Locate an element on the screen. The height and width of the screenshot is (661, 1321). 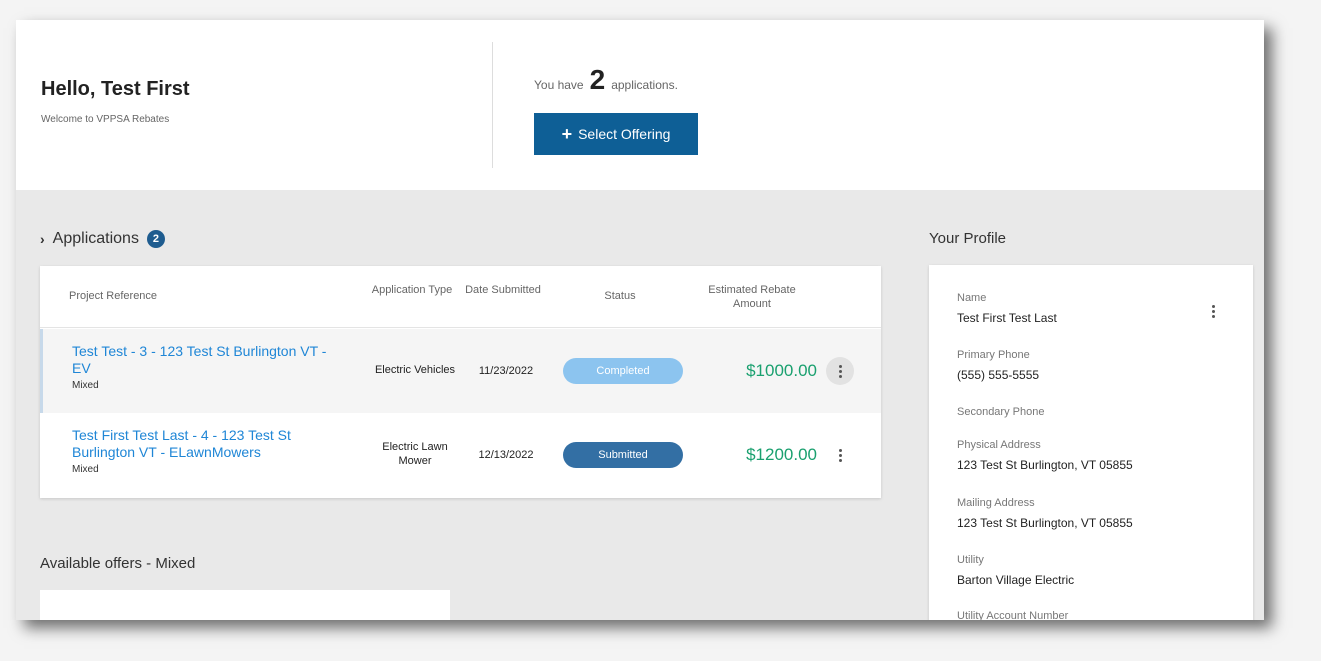
greeting-heading: Hello, Test First is located at coordinates (115, 89).